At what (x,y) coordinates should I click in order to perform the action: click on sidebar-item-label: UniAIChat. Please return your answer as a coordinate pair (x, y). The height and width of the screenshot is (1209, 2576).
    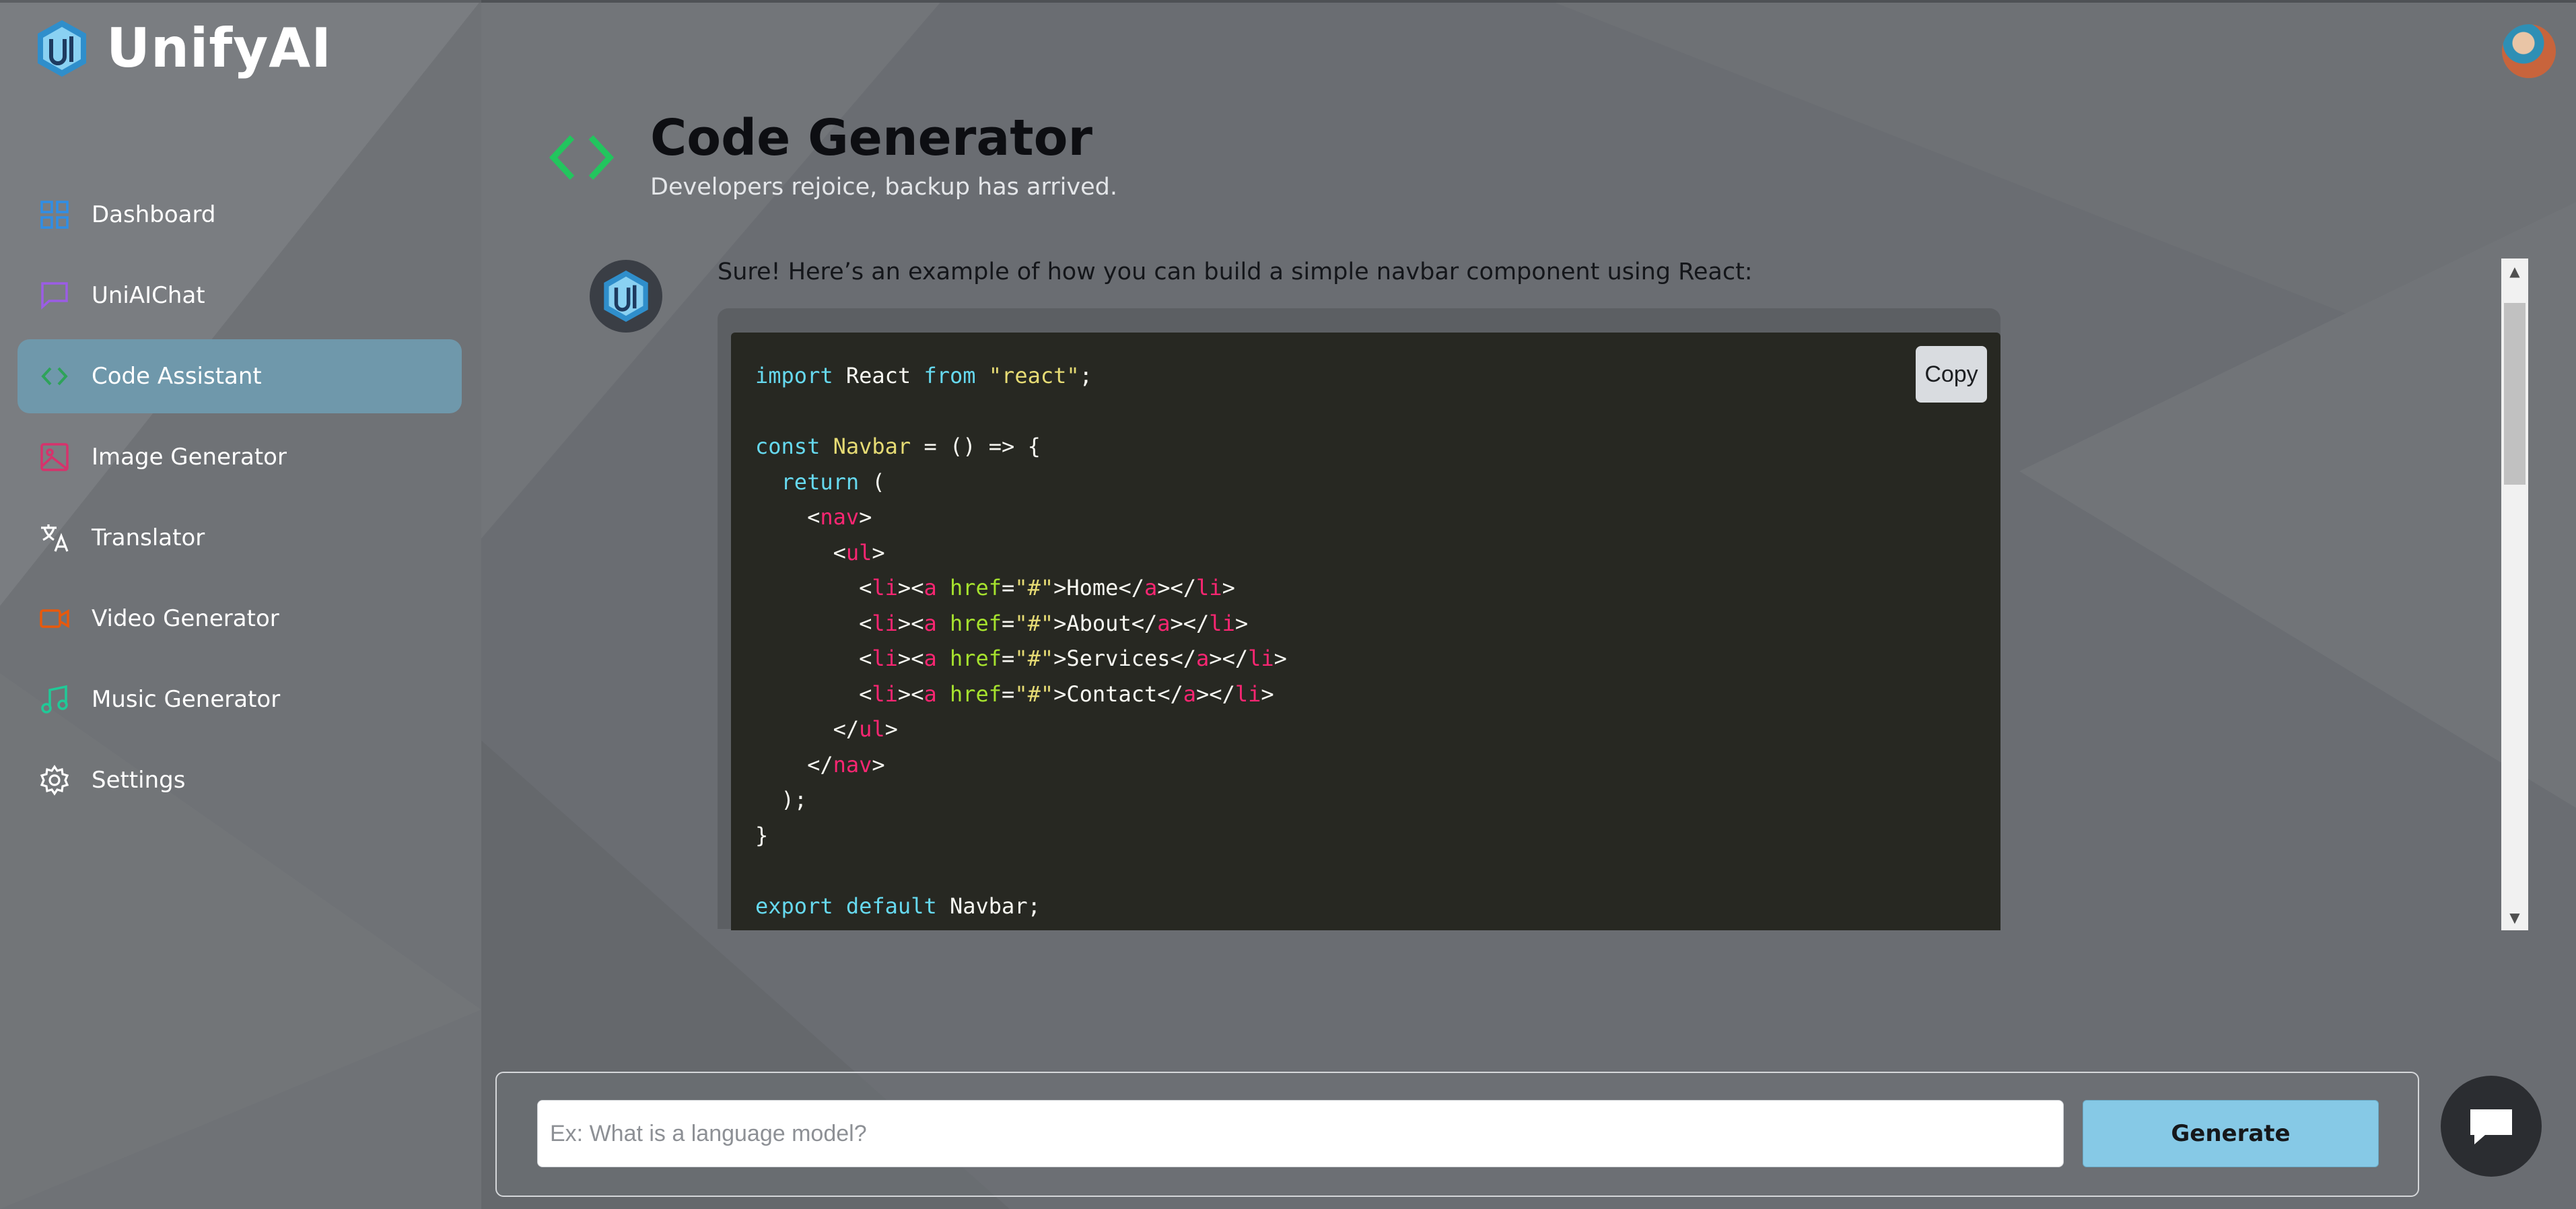
    Looking at the image, I should click on (148, 295).